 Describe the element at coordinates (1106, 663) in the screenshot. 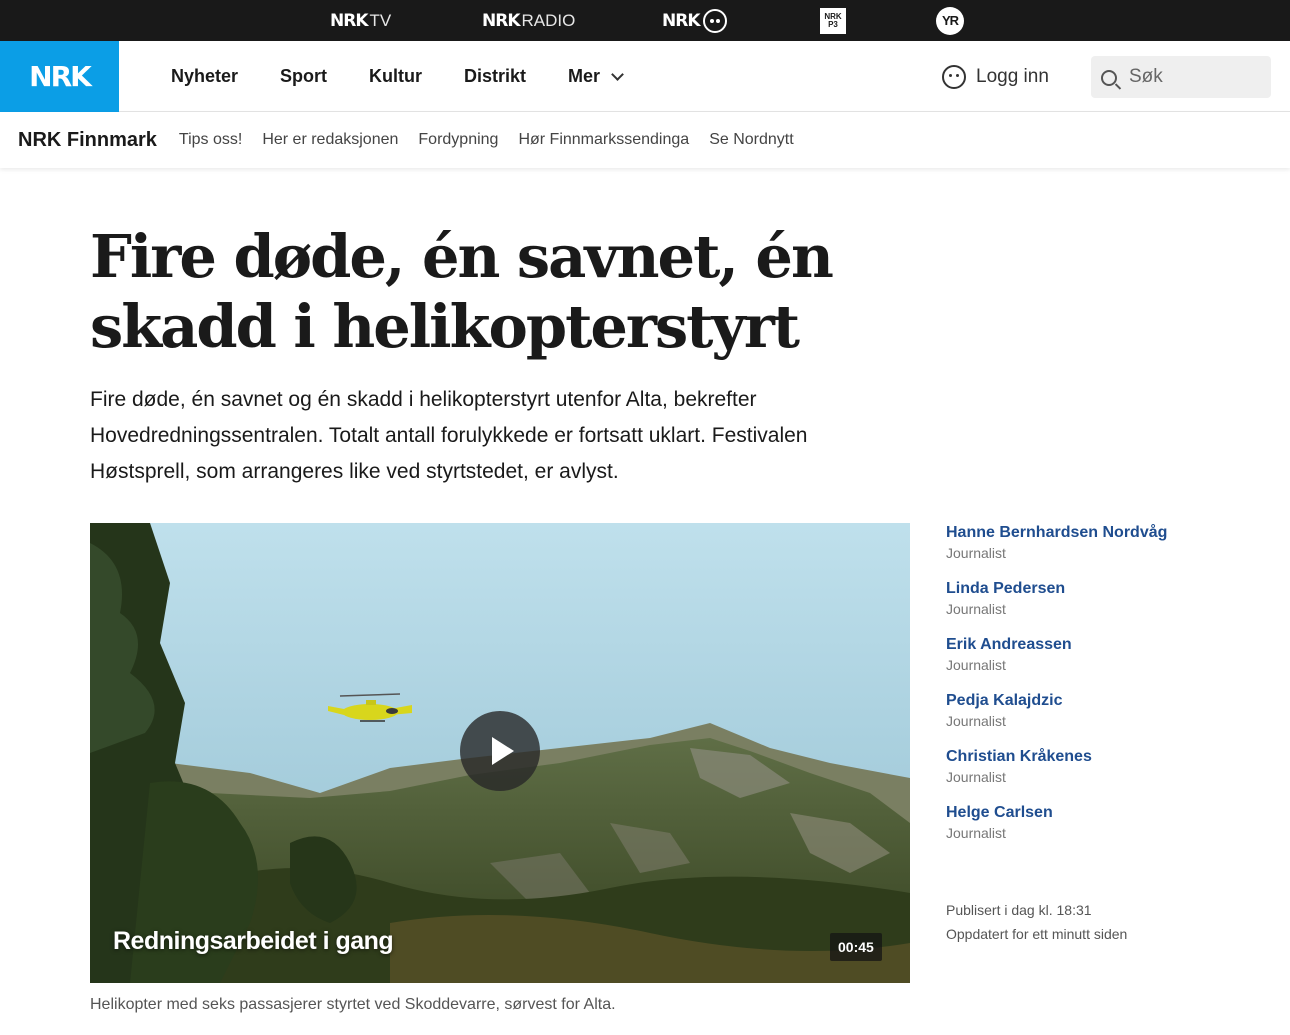

I see `author-item: Erik Andreassen Journalist` at that location.